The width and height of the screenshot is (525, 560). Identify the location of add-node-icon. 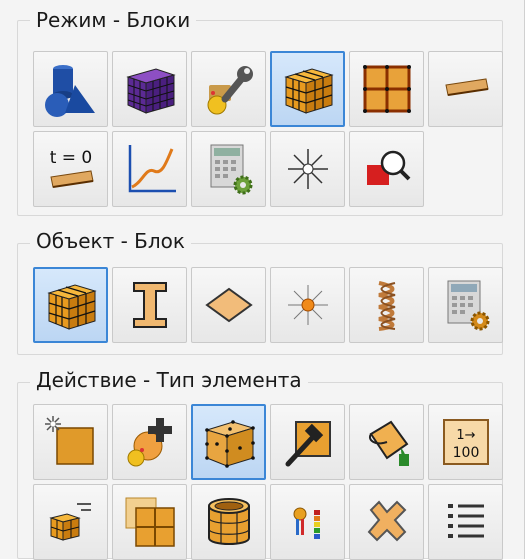
(149, 442).